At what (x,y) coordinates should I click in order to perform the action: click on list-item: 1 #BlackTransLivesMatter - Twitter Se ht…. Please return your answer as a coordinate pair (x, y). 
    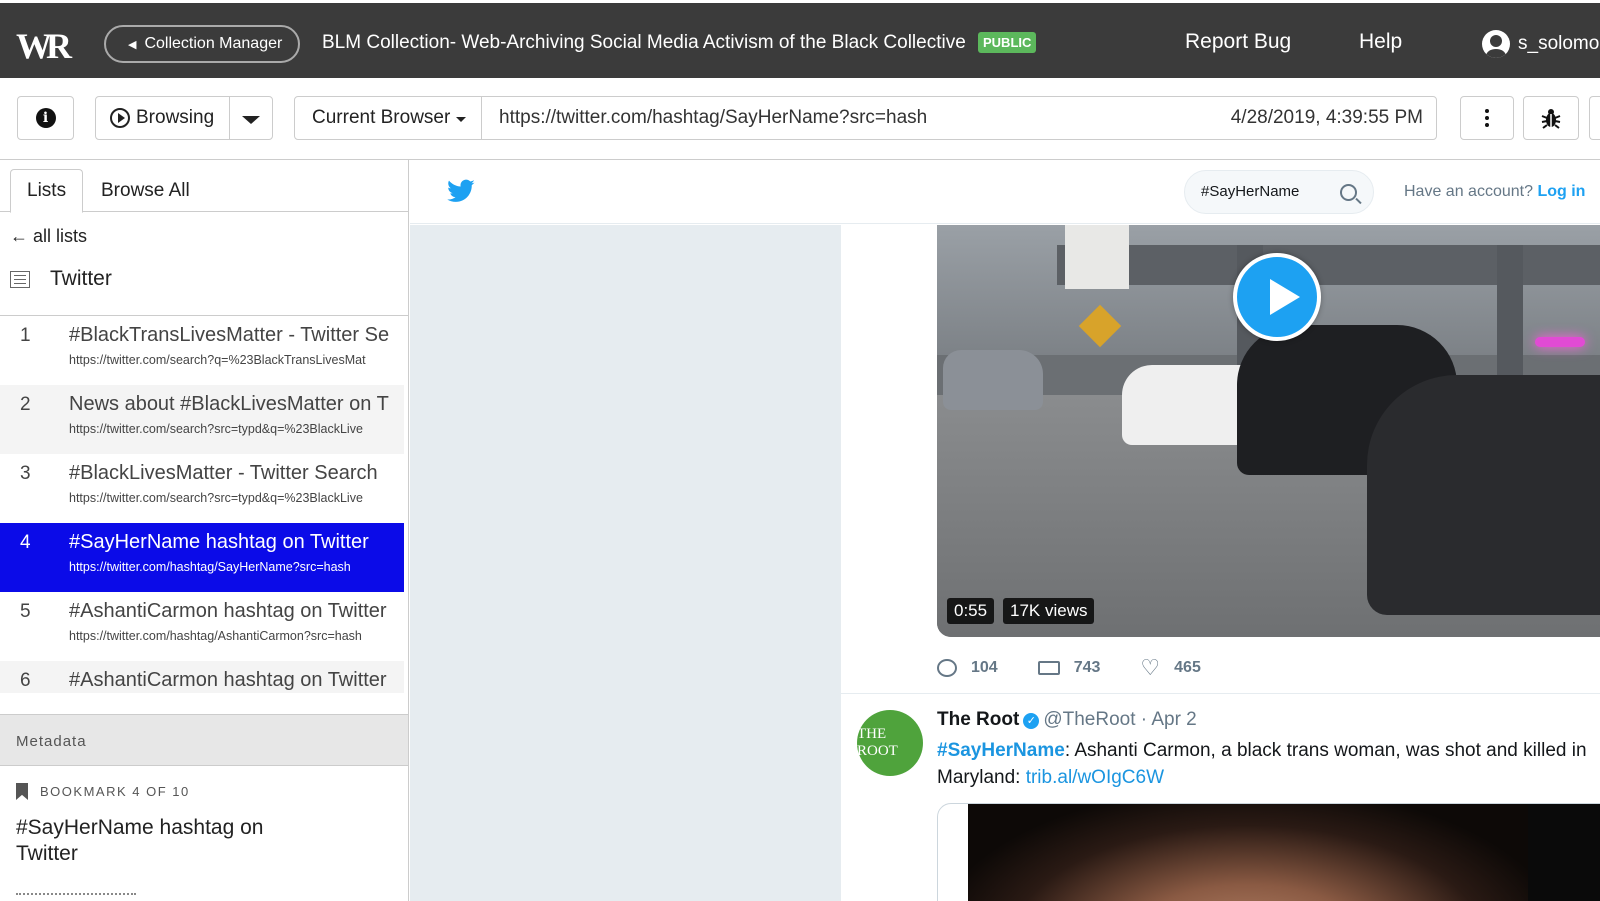
    Looking at the image, I should click on (202, 350).